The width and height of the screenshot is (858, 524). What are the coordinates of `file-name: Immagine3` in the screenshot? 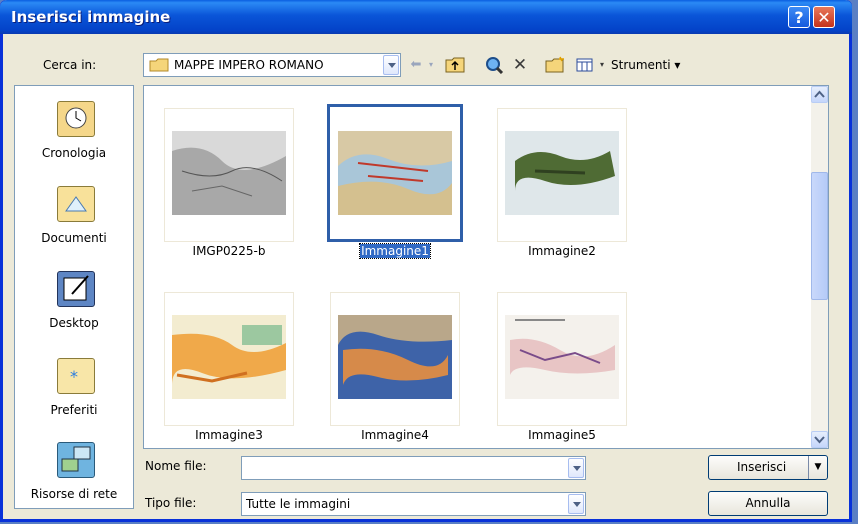 It's located at (229, 435).